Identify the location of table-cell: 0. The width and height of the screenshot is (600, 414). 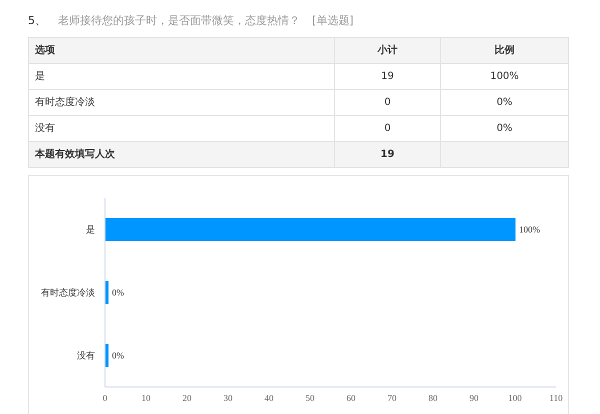
(387, 103).